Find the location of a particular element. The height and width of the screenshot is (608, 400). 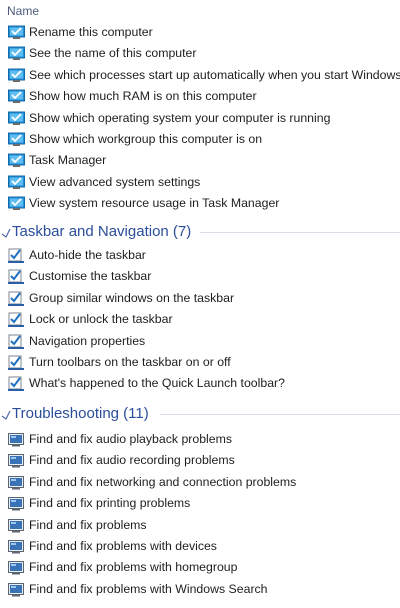

list-item: Find and fix audio playback problems is located at coordinates (200, 439).